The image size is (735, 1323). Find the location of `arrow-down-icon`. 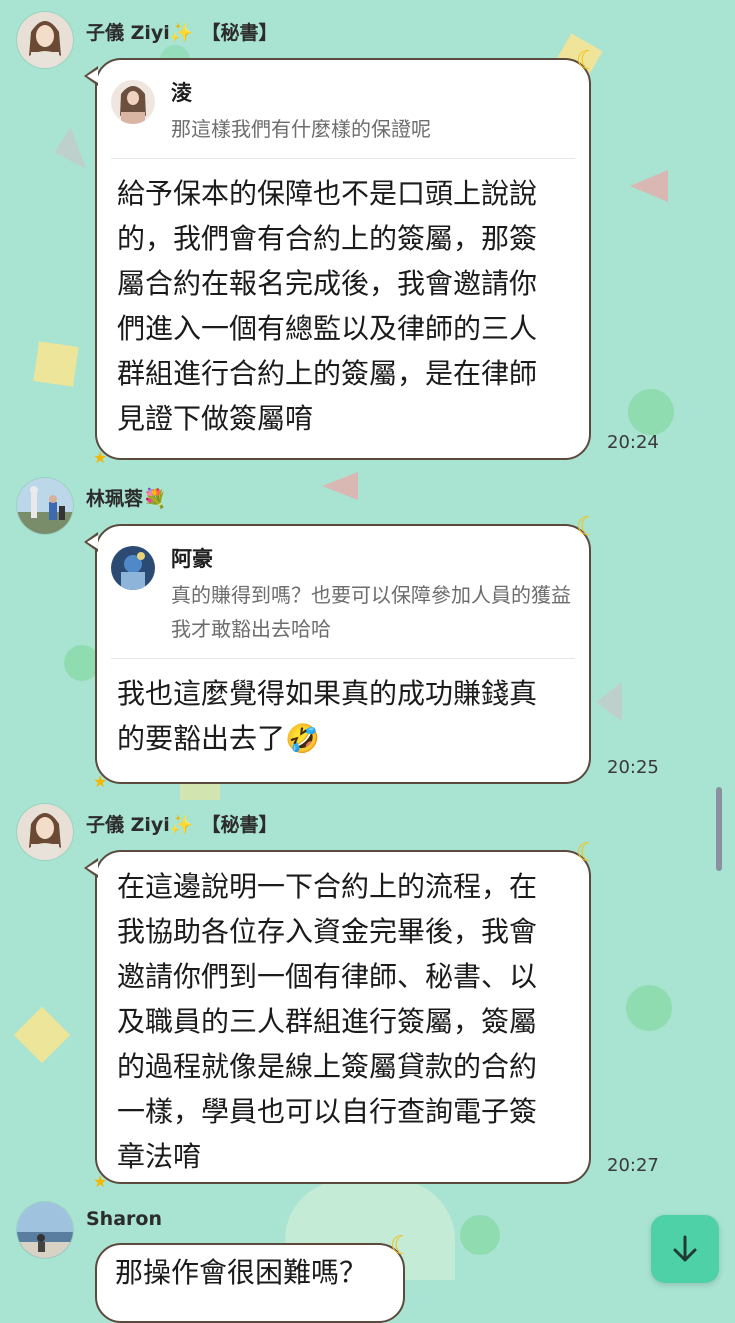

arrow-down-icon is located at coordinates (685, 1248).